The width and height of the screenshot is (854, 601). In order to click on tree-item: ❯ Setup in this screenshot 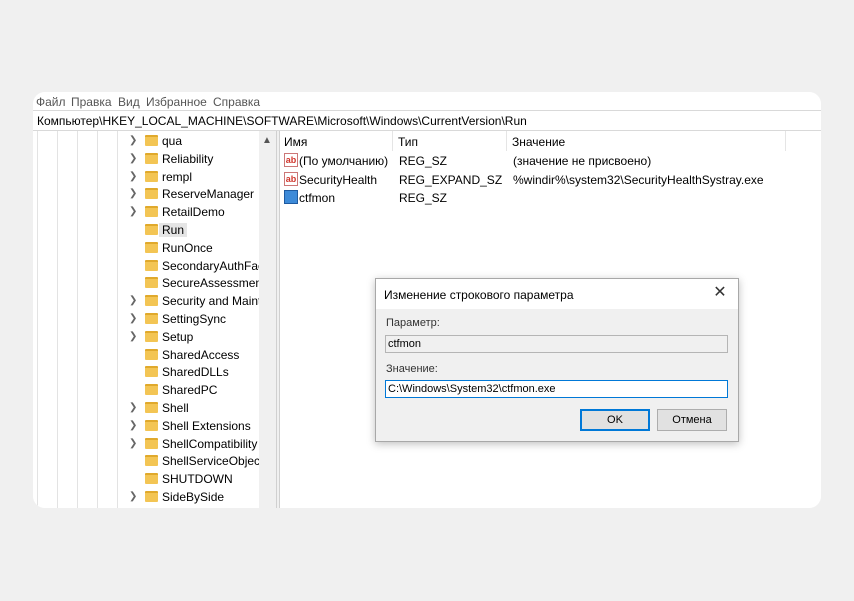, I will do `click(200, 337)`.